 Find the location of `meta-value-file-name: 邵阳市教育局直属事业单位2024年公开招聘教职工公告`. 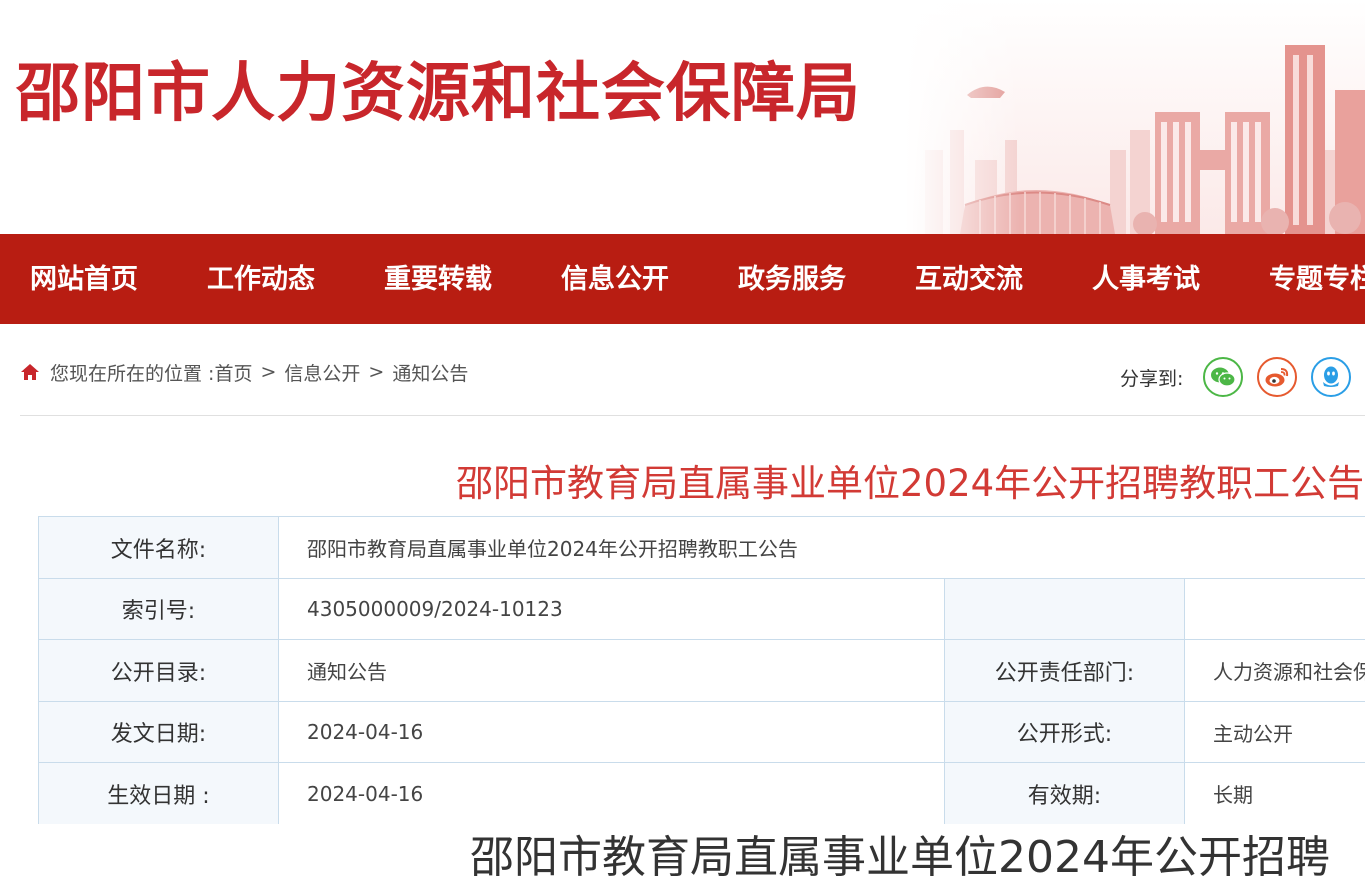

meta-value-file-name: 邵阳市教育局直属事业单位2024年公开招聘教职工公告 is located at coordinates (822, 548).